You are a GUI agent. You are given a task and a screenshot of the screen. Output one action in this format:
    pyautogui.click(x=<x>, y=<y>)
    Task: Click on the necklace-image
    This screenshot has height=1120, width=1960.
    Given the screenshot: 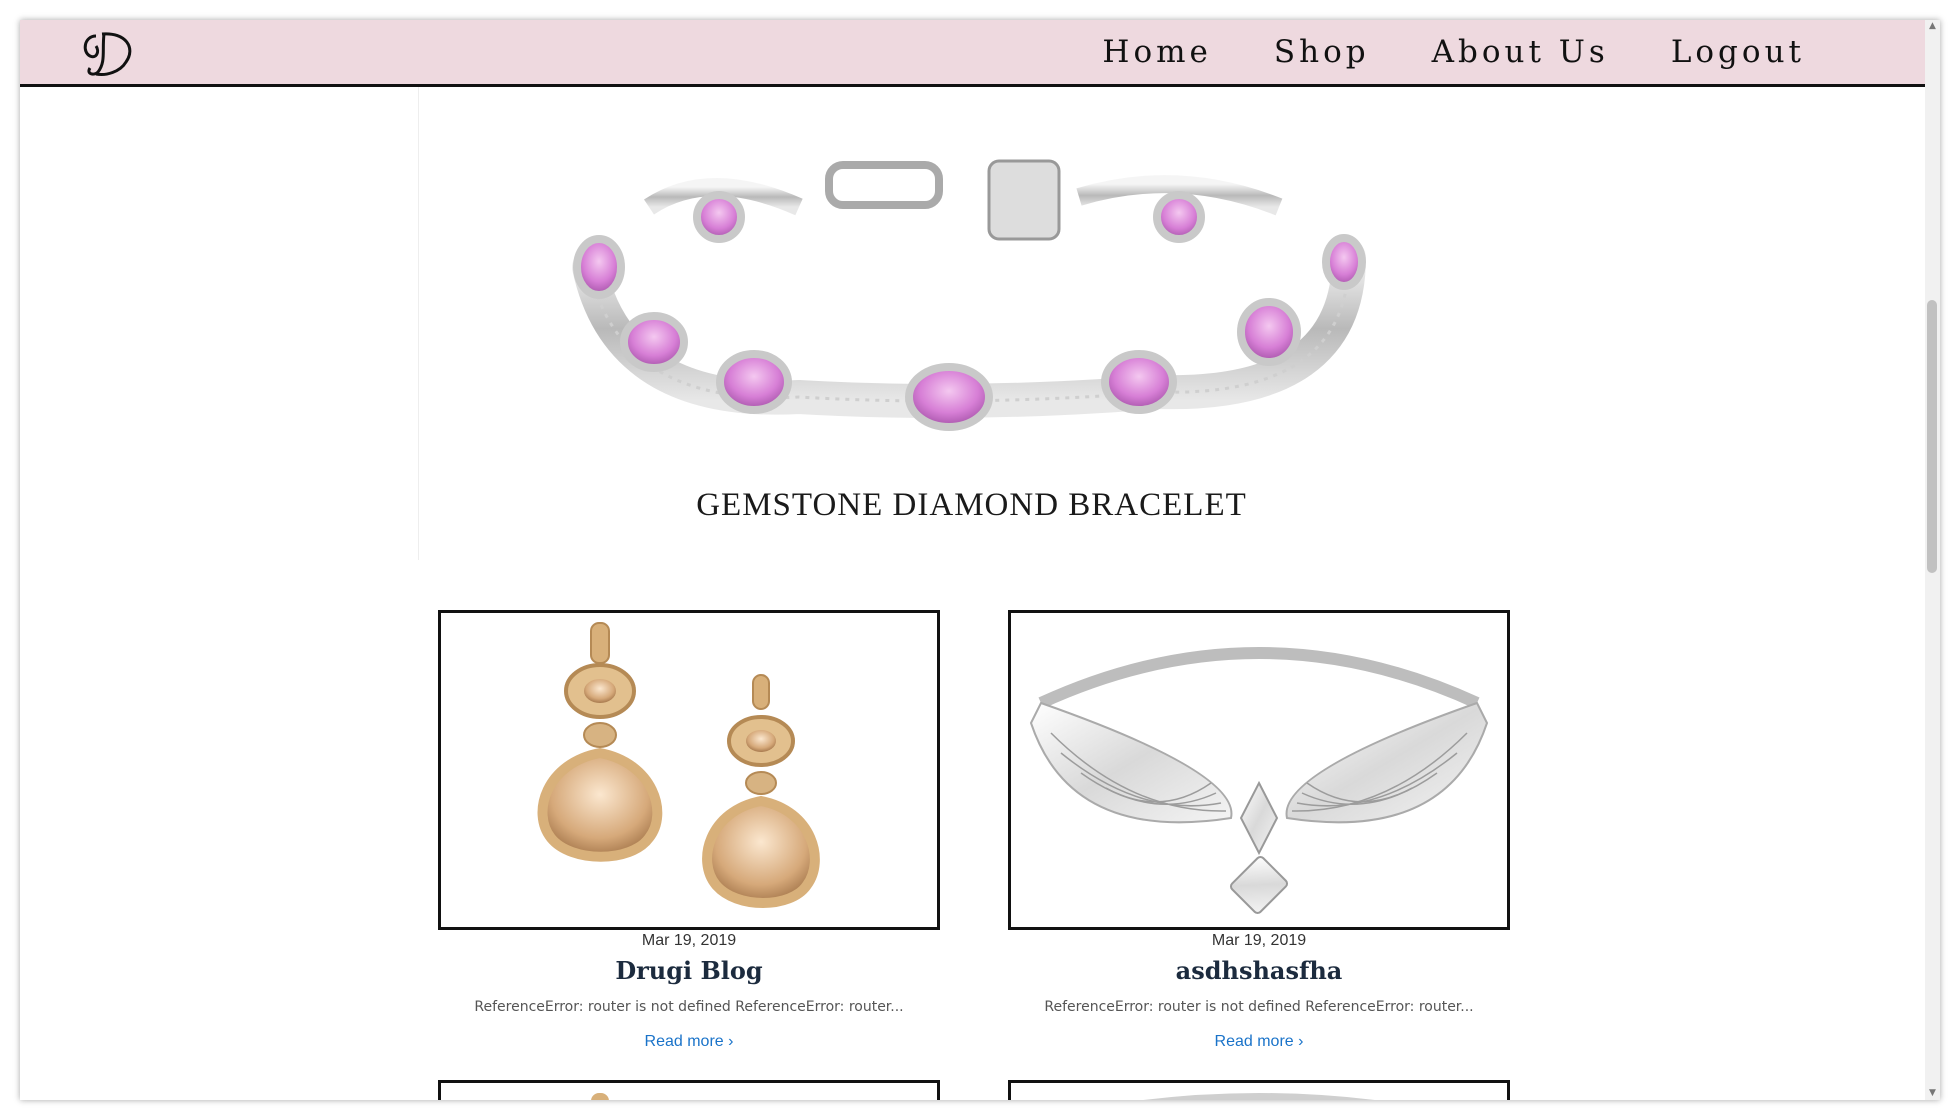 What is the action you would take?
    pyautogui.click(x=1259, y=770)
    